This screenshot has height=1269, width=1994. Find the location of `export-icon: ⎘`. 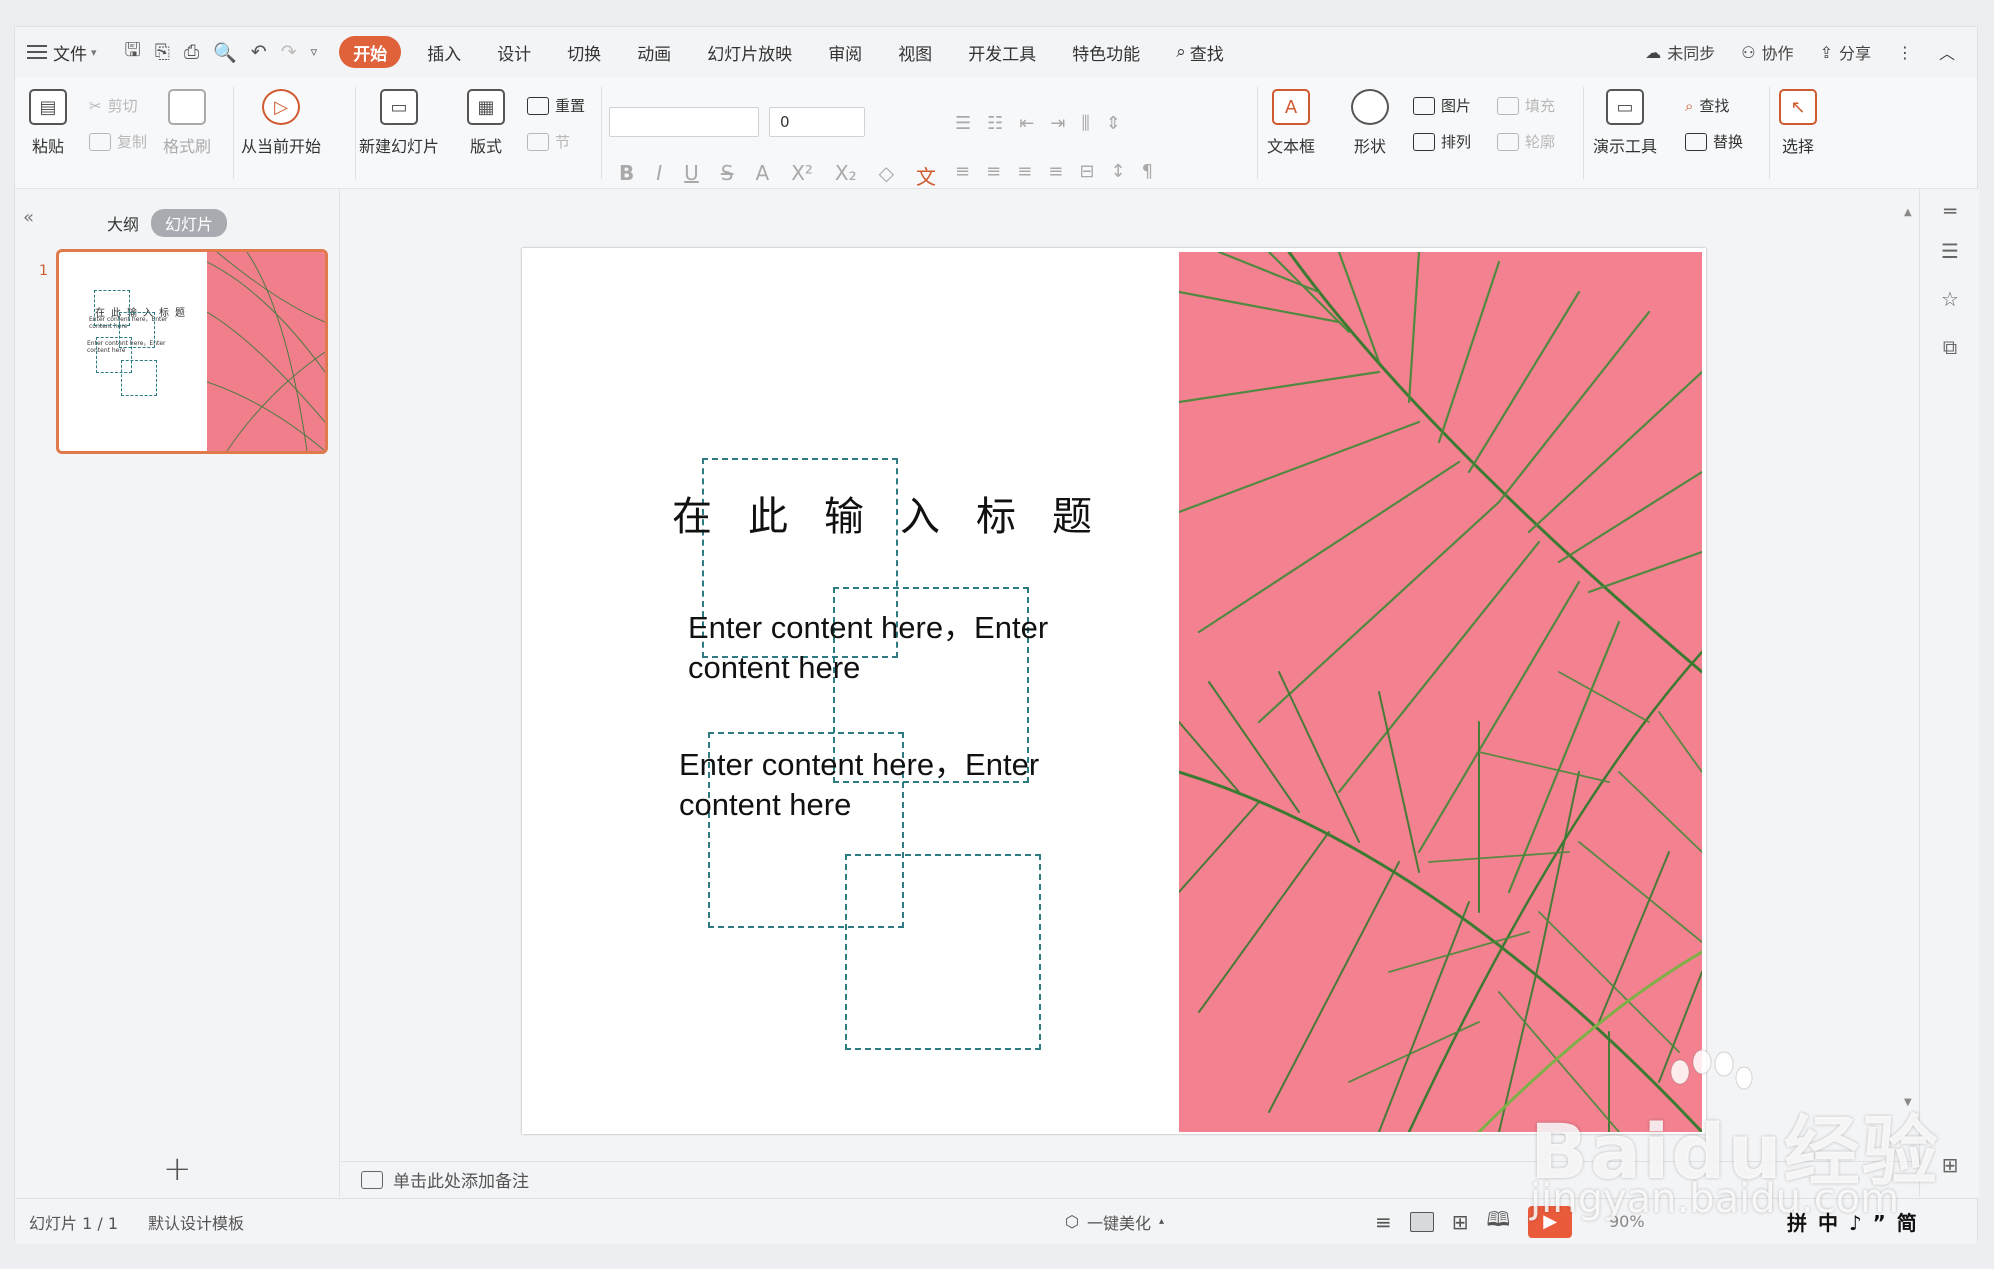

export-icon: ⎘ is located at coordinates (162, 52).